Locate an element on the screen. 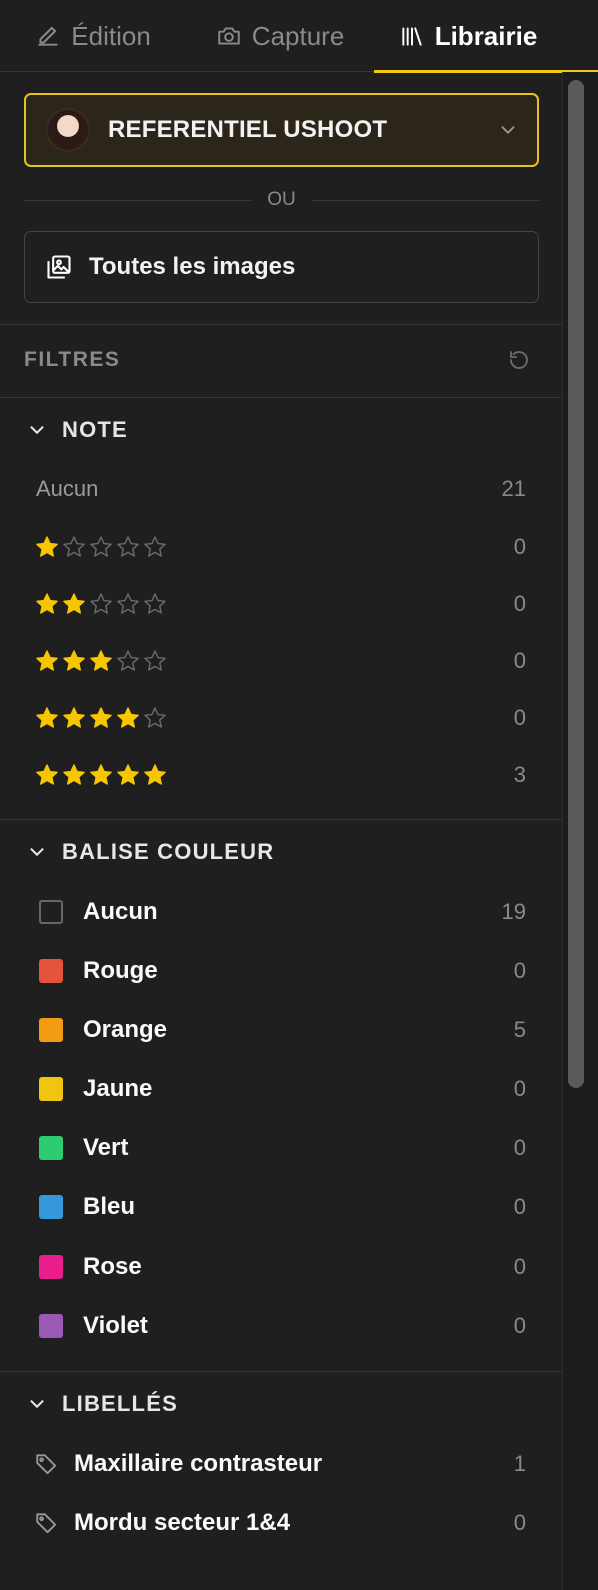 The height and width of the screenshot is (1590, 598). label-left: Maxillaire contrasteur is located at coordinates (178, 1464).